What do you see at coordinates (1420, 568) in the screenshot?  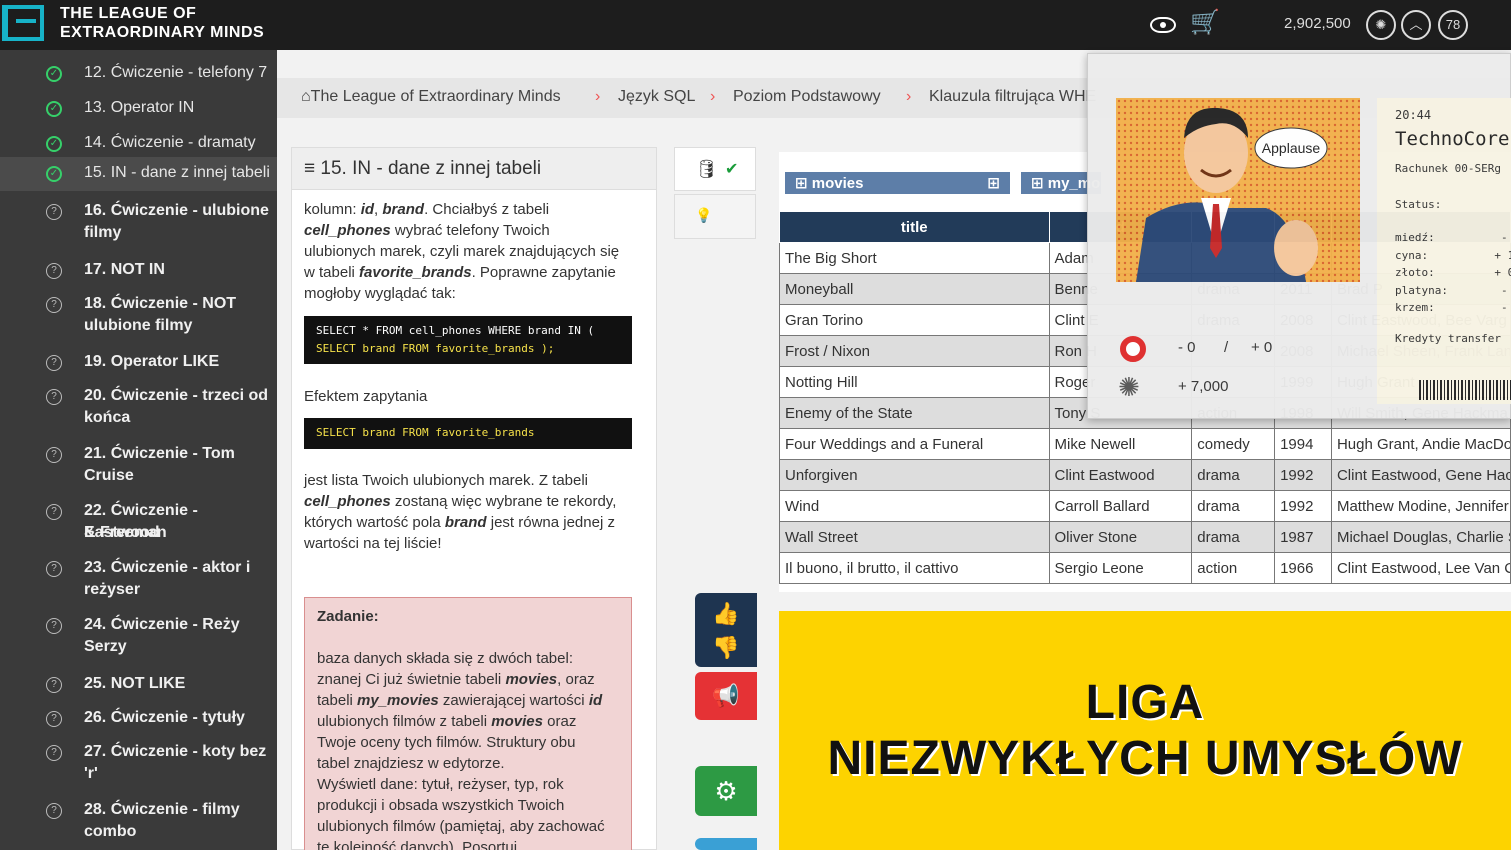 I see `table-cell: Clint Eastwood, Lee Van C` at bounding box center [1420, 568].